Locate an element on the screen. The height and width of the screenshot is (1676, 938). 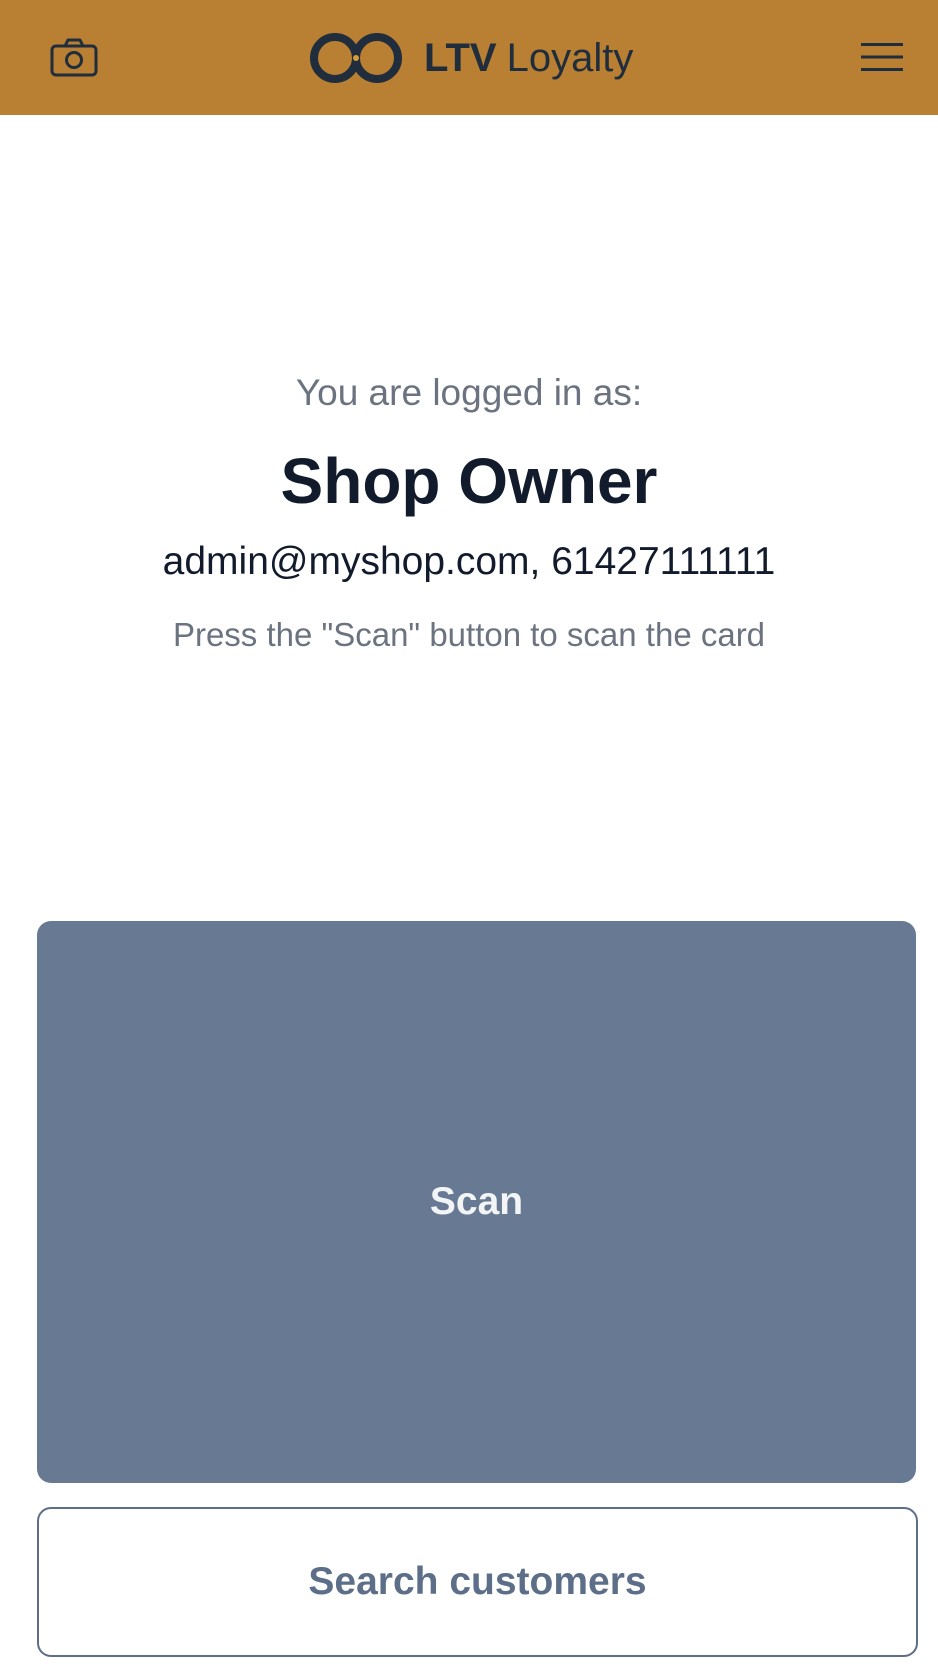
menu-button is located at coordinates (882, 57).